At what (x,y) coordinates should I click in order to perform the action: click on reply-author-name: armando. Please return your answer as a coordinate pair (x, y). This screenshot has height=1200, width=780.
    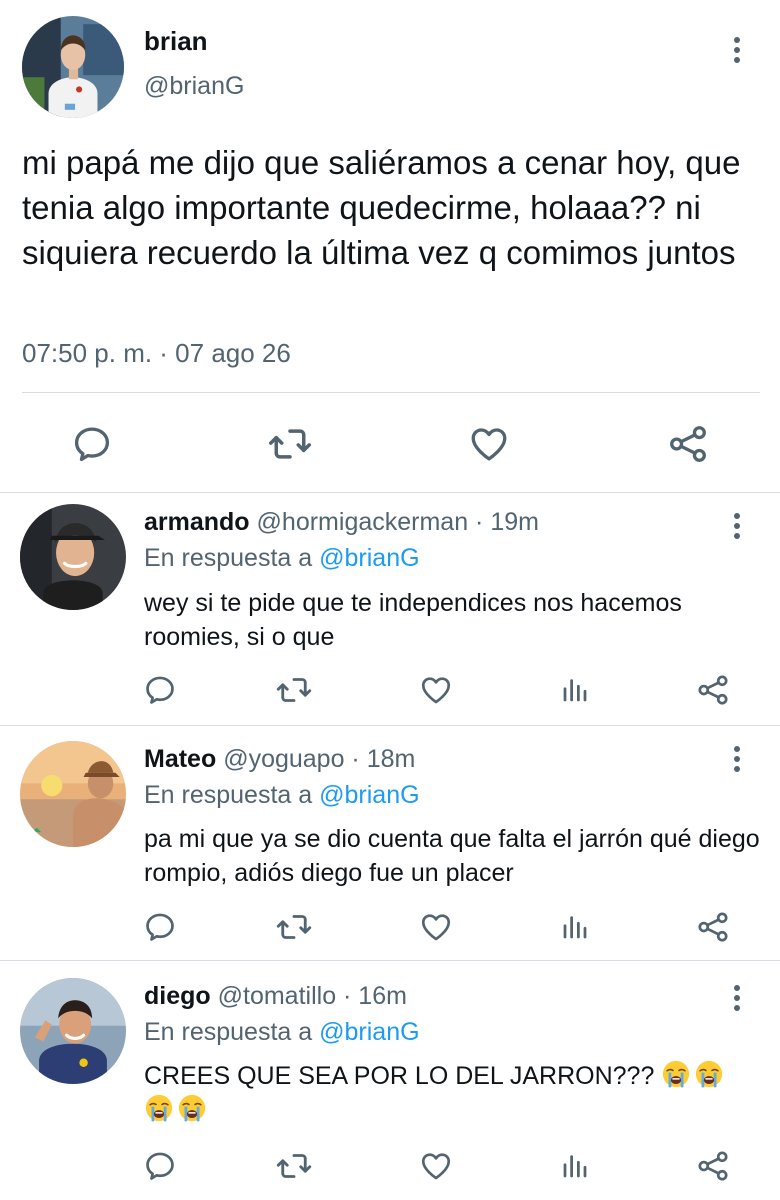
    Looking at the image, I should click on (197, 522).